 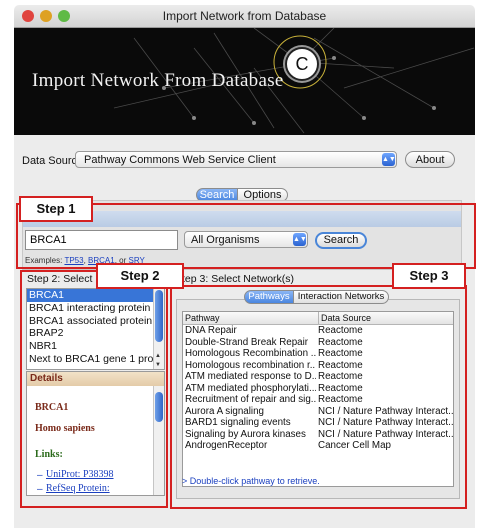 I want to click on updown-arrows-icon: ▲▼, so click(x=389, y=159).